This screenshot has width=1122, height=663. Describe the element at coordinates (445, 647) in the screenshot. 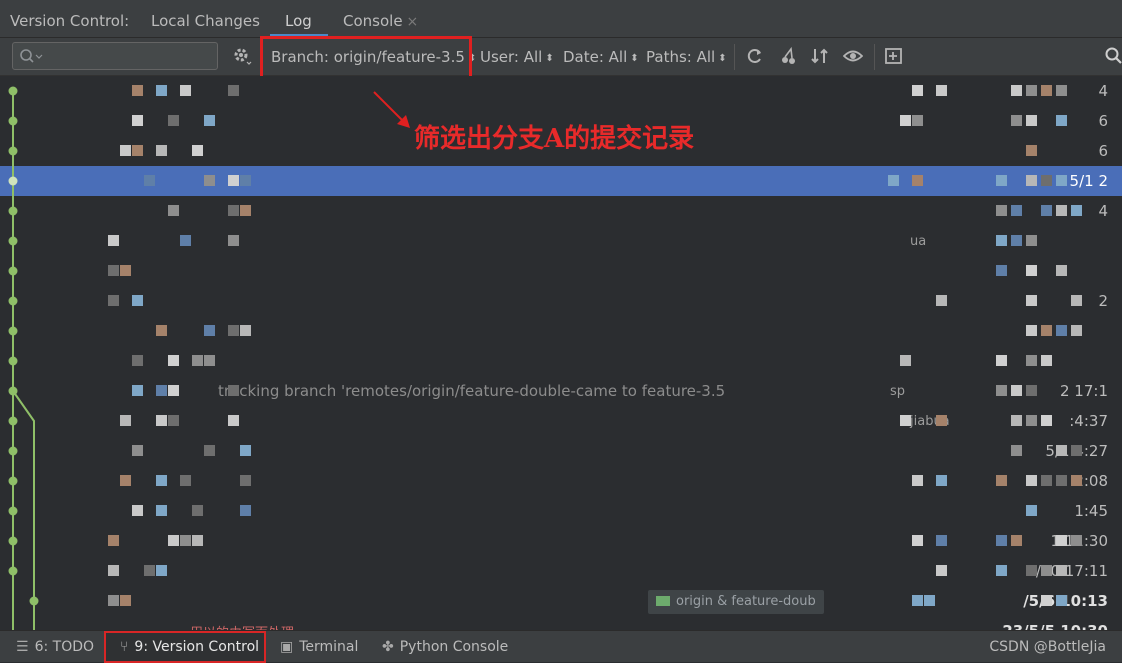

I see `python-console-tool-button: ✤ Python Console` at that location.